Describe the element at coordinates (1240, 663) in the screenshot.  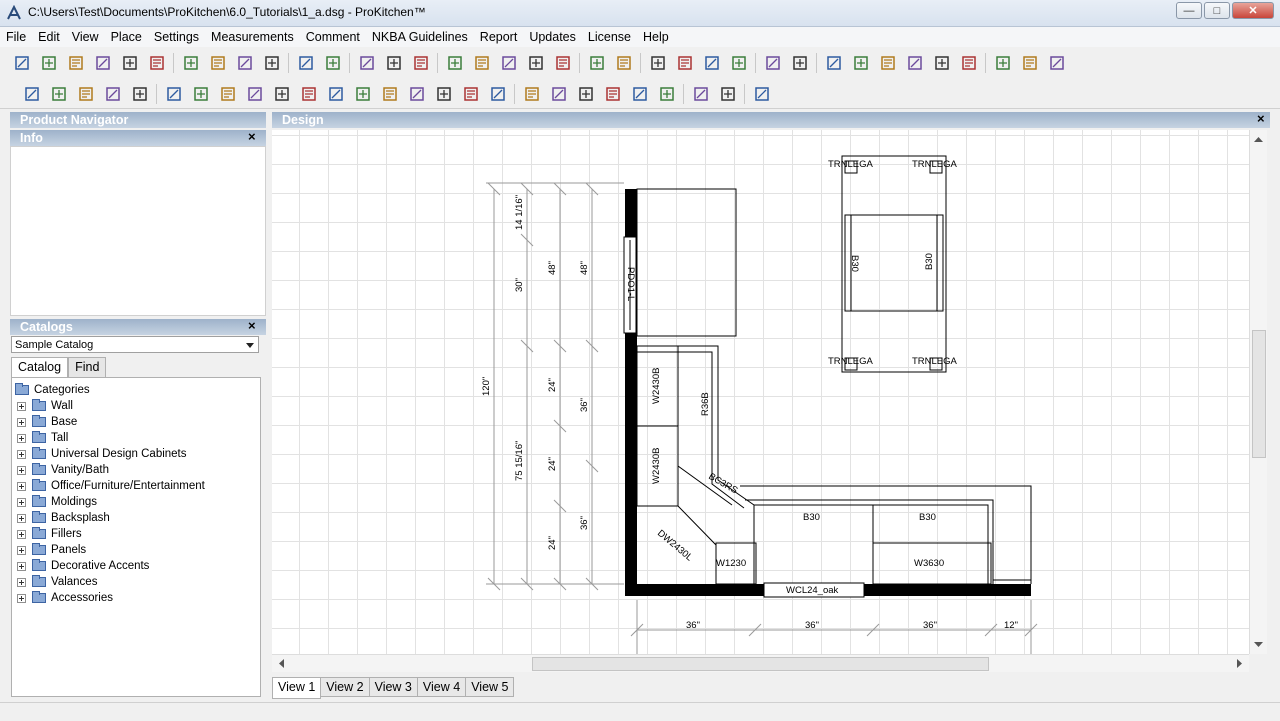
I see `scroll-right-icon` at that location.